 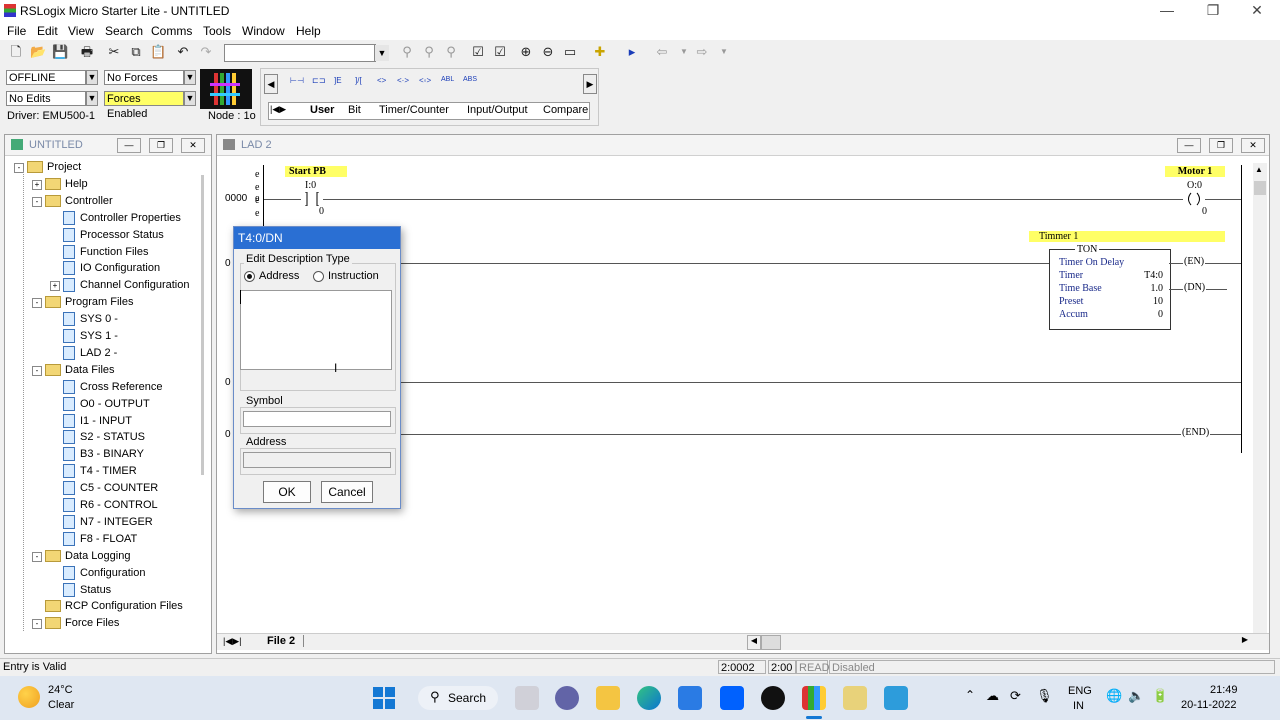 I want to click on scroll-up-icon: ▲, so click(x=1259, y=169).